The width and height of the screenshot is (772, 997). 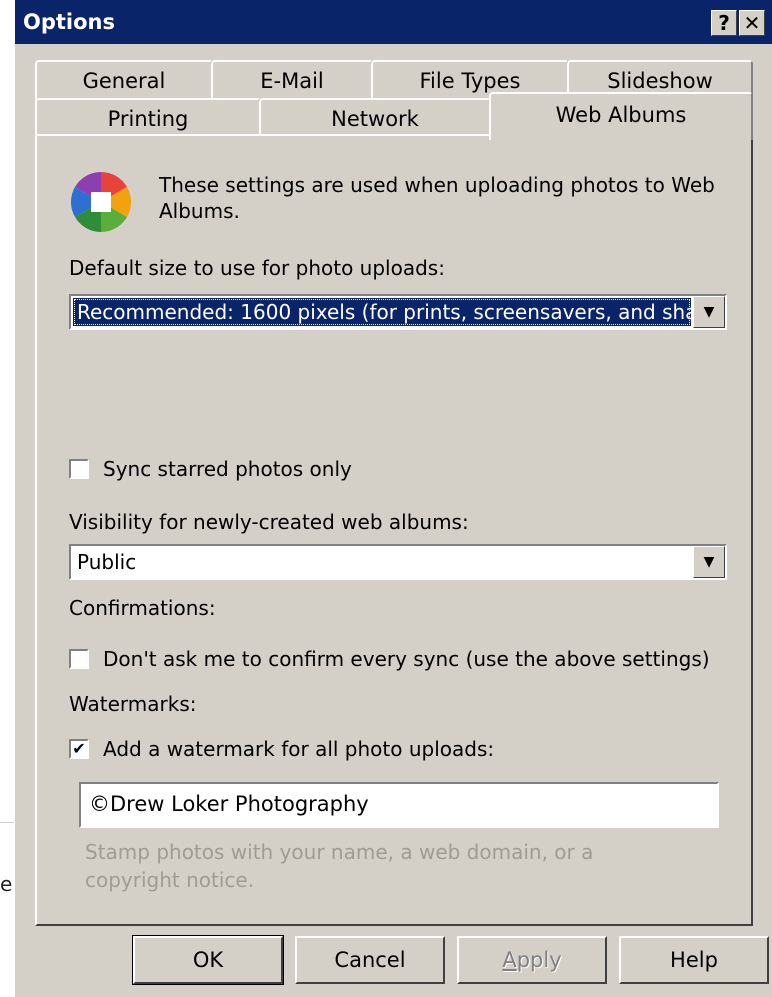 I want to click on confirmations-label: Confirmations:, so click(x=142, y=608).